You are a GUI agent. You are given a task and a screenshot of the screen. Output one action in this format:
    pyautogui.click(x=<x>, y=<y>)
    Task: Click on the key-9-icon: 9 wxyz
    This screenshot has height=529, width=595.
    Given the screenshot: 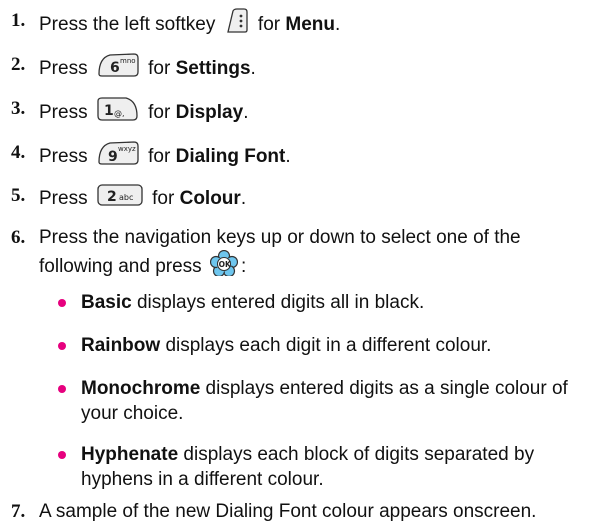 What is the action you would take?
    pyautogui.click(x=118, y=157)
    